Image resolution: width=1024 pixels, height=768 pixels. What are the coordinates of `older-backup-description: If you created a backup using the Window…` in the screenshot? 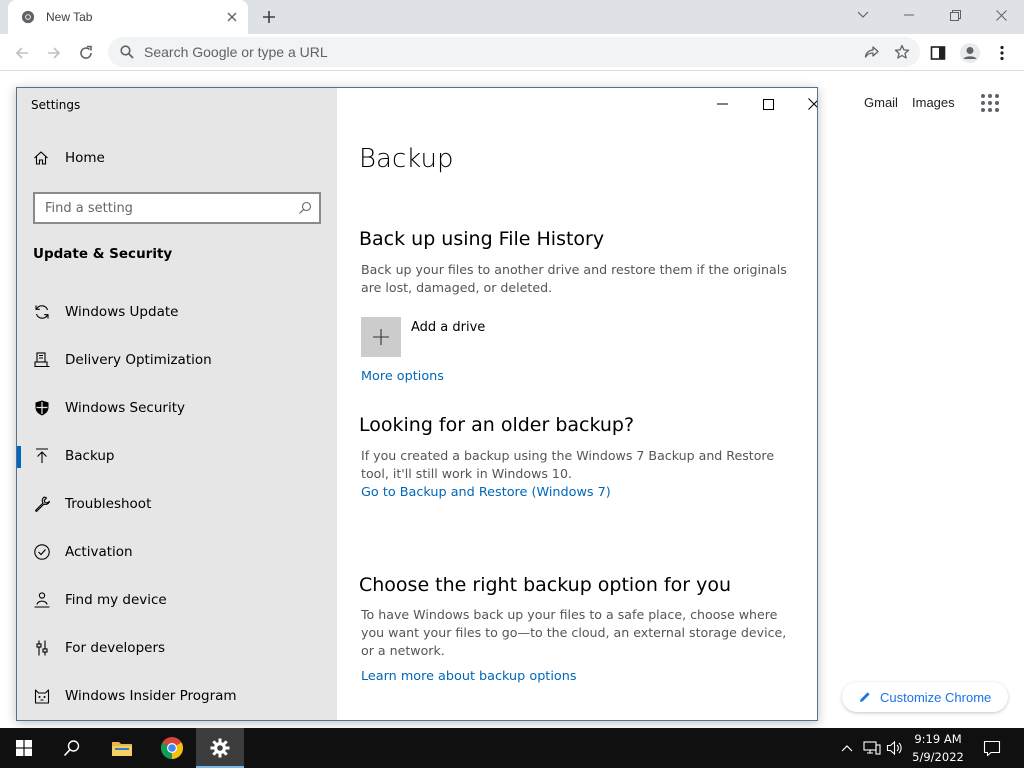 It's located at (568, 464).